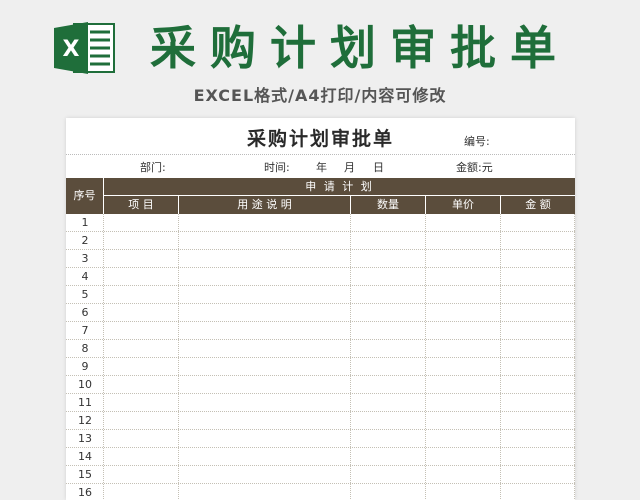  I want to click on table-row: 6, so click(320, 313).